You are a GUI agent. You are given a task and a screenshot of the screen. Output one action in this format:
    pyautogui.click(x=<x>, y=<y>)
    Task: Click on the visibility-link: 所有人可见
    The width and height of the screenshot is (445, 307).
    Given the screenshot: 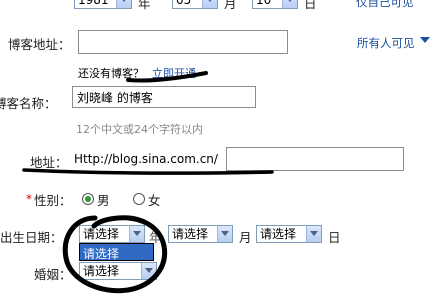 What is the action you would take?
    pyautogui.click(x=386, y=43)
    